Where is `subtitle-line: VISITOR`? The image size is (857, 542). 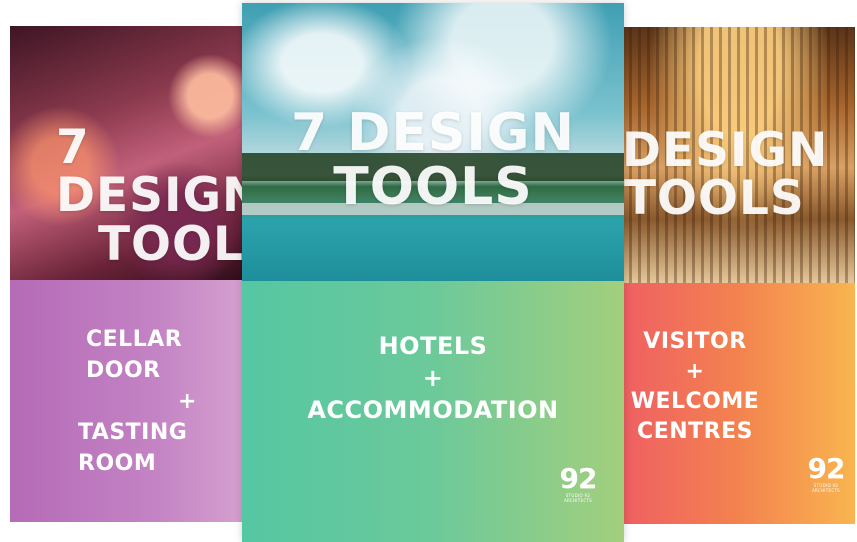 subtitle-line: VISITOR is located at coordinates (695, 341).